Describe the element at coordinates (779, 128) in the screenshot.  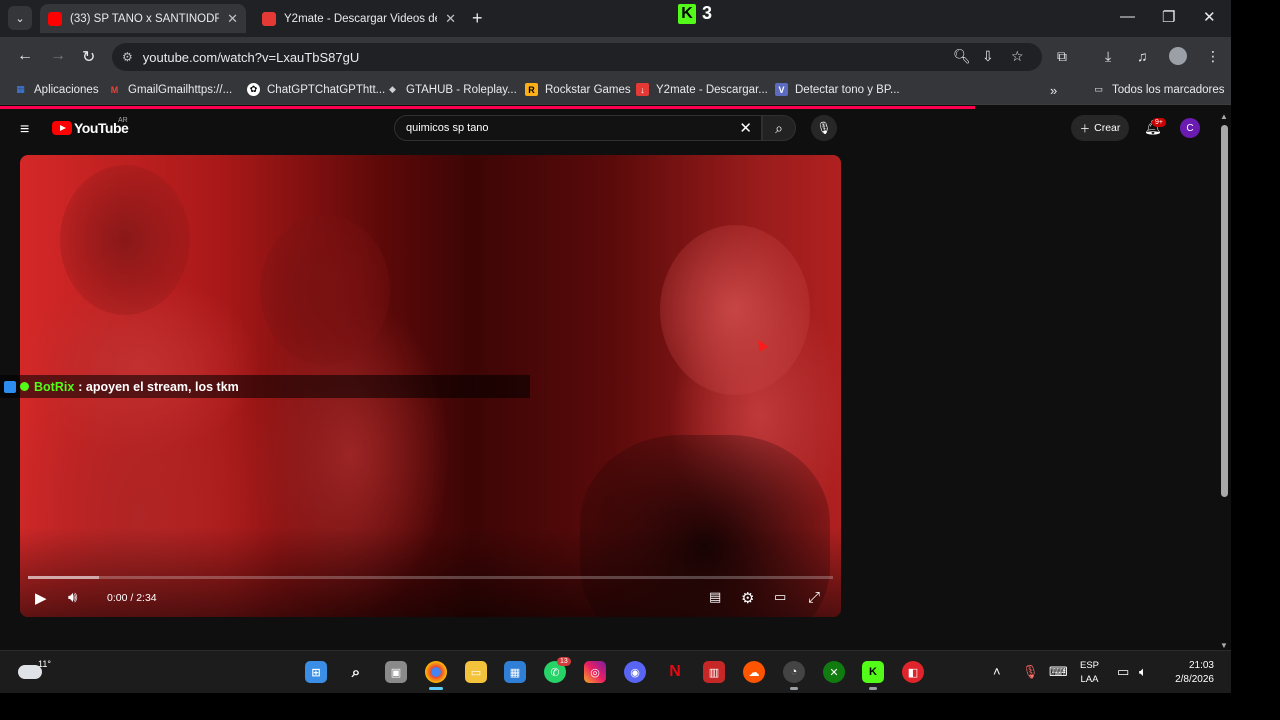
I see `search-button: ⌕` at that location.